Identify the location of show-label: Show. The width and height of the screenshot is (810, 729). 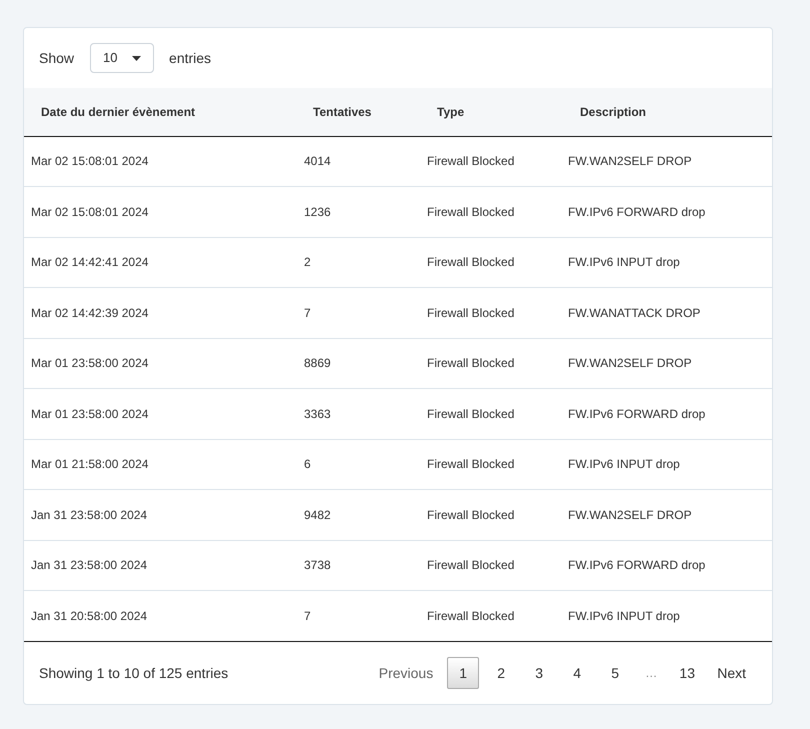
(56, 58).